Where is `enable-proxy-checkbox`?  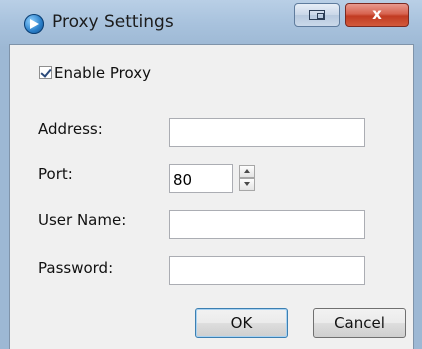
enable-proxy-checkbox is located at coordinates (45, 72).